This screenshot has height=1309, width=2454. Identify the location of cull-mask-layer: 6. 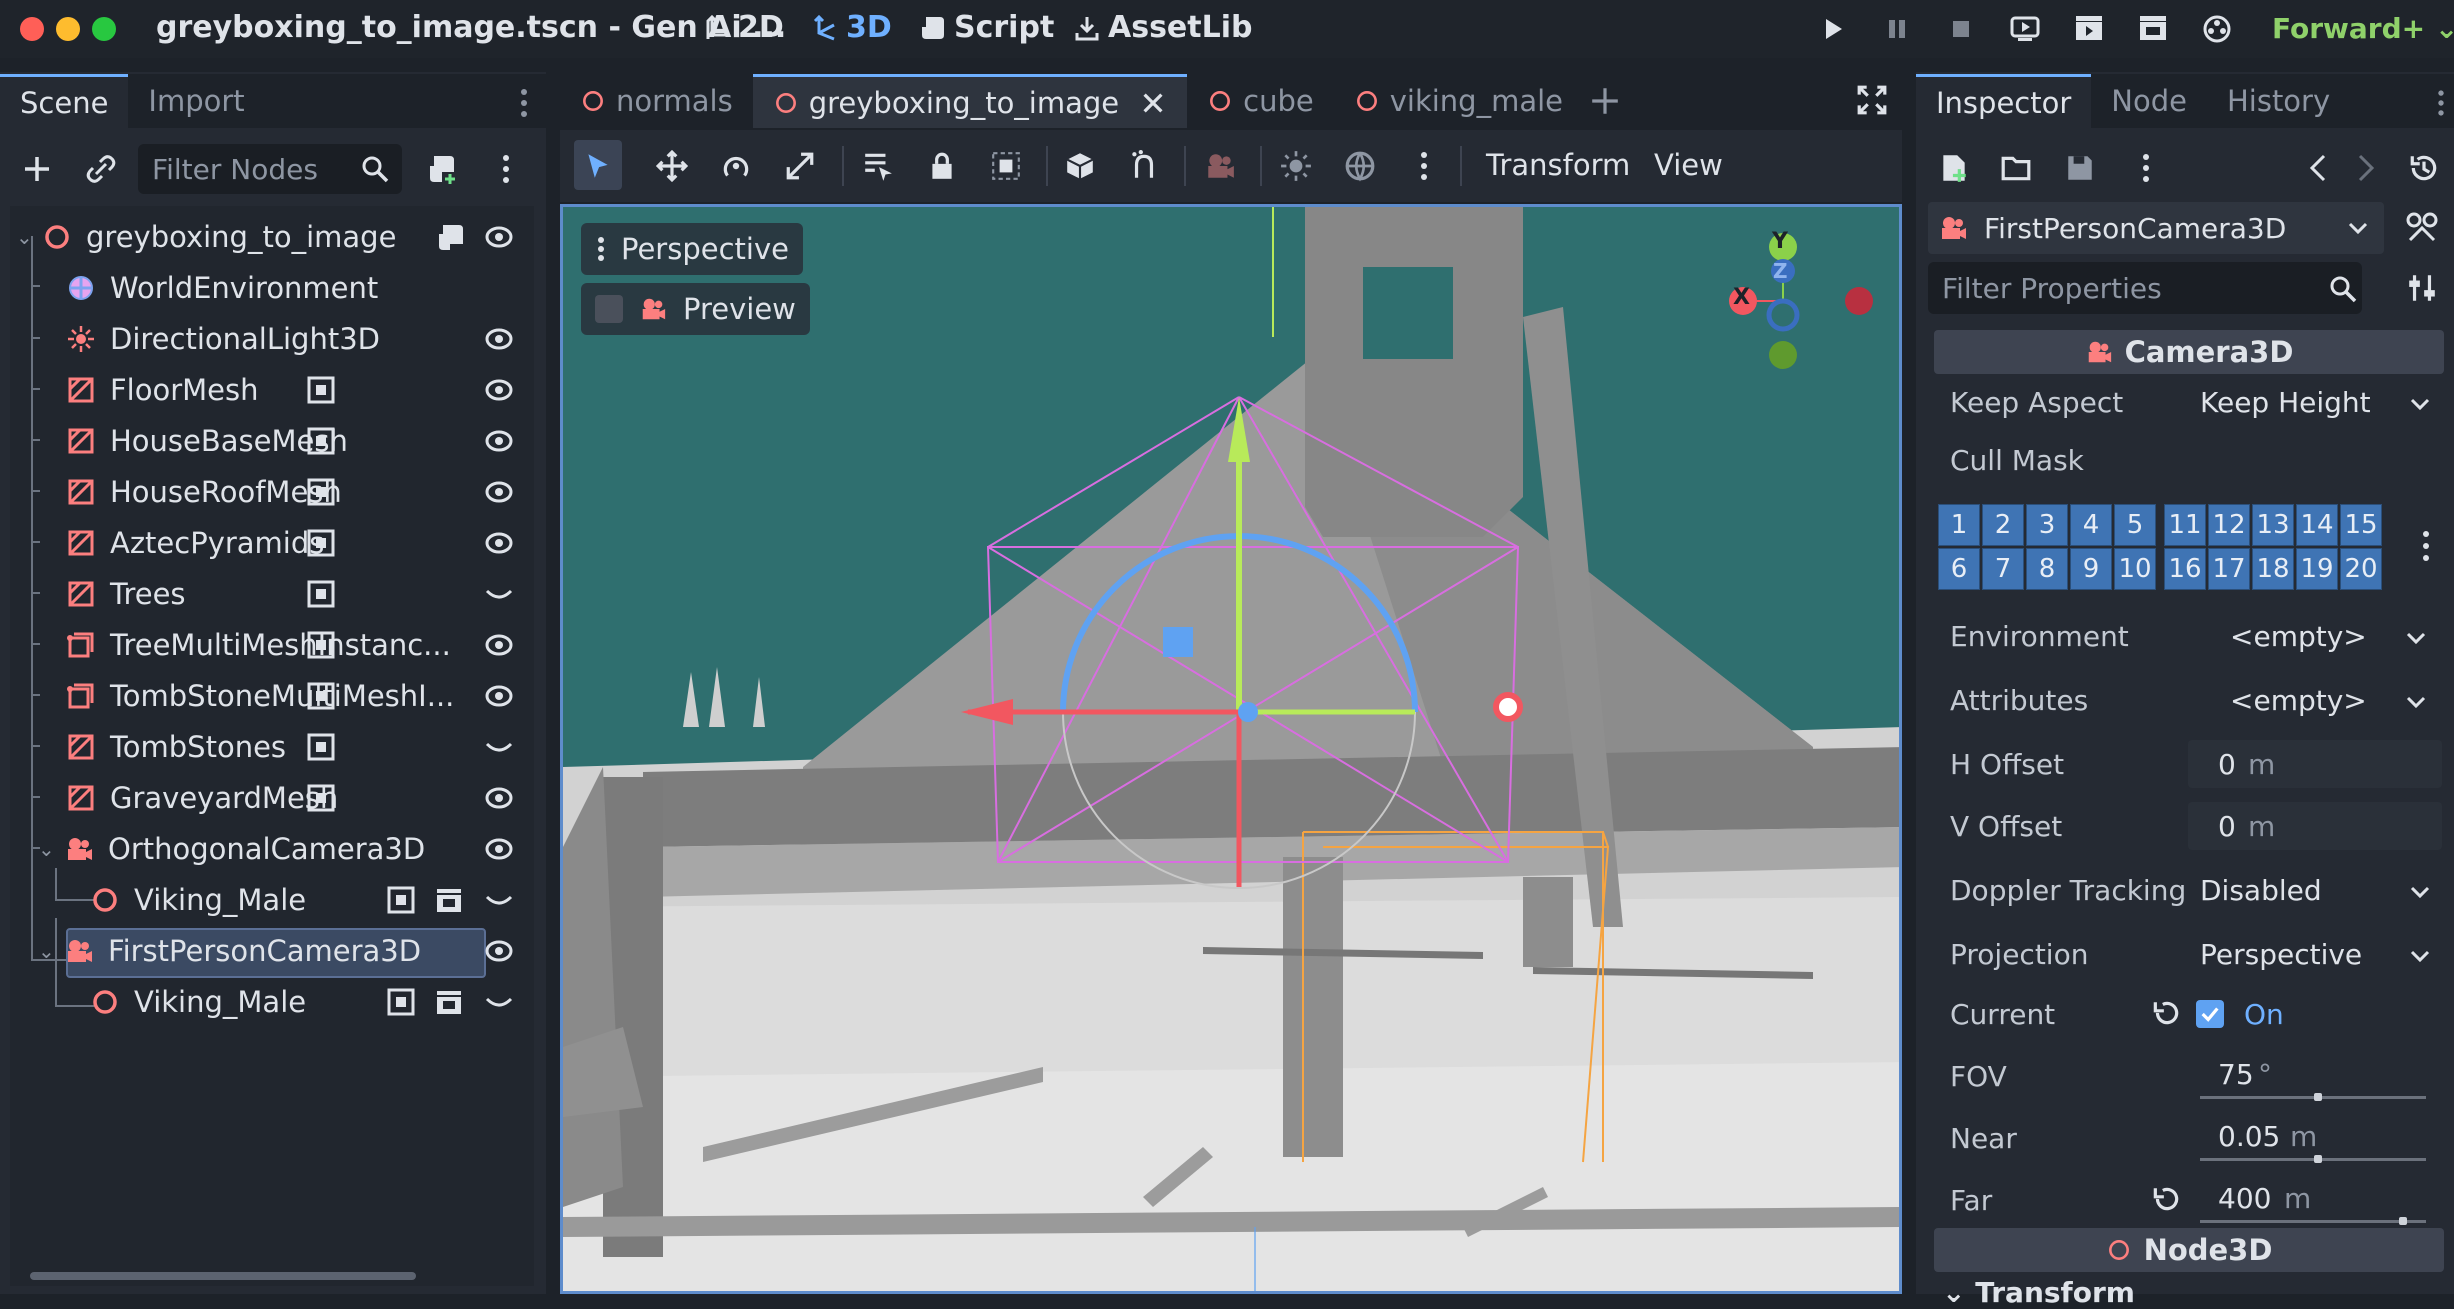
(1959, 569).